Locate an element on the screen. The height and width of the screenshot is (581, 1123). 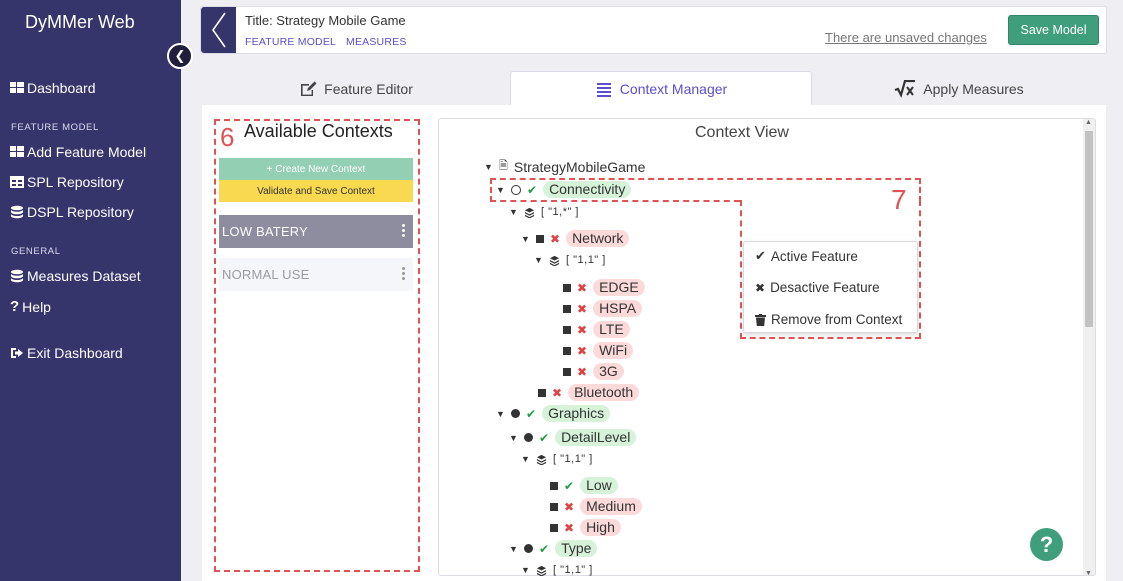
context-item-normal-use: NORMAL USE is located at coordinates (316, 274).